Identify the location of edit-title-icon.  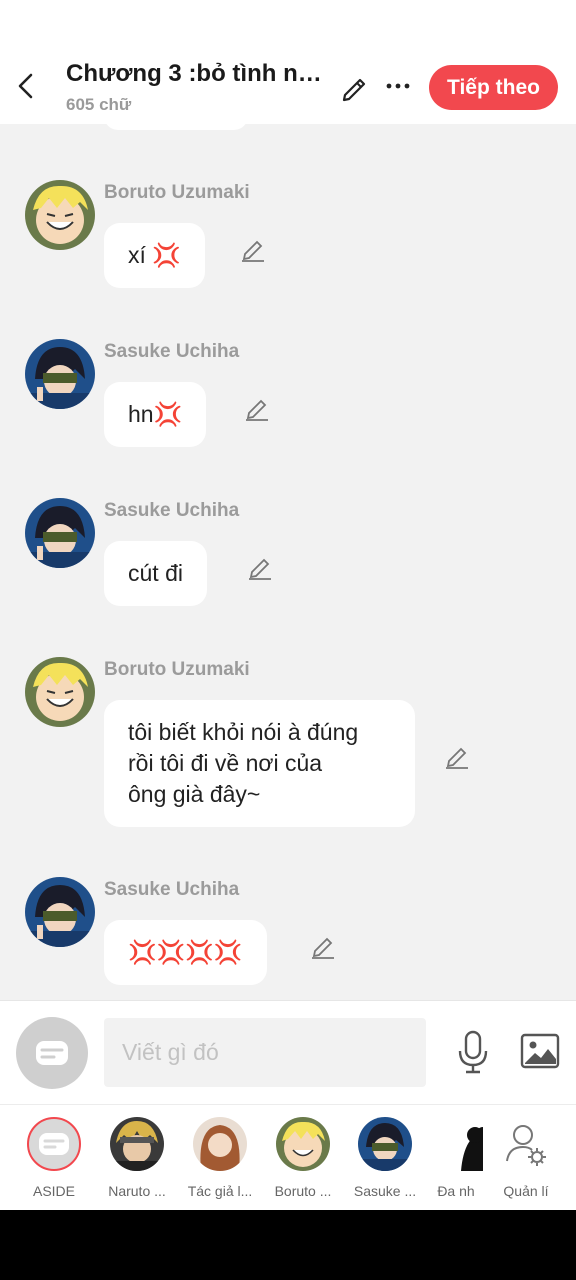
(355, 88).